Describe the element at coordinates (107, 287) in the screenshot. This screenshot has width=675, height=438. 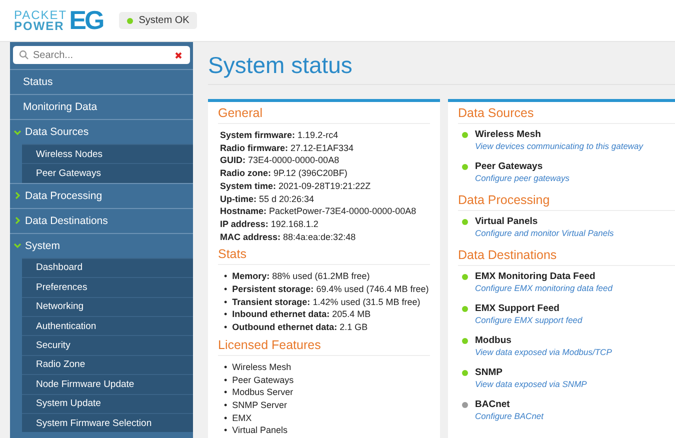
I see `nav-subitem: Preferences` at that location.